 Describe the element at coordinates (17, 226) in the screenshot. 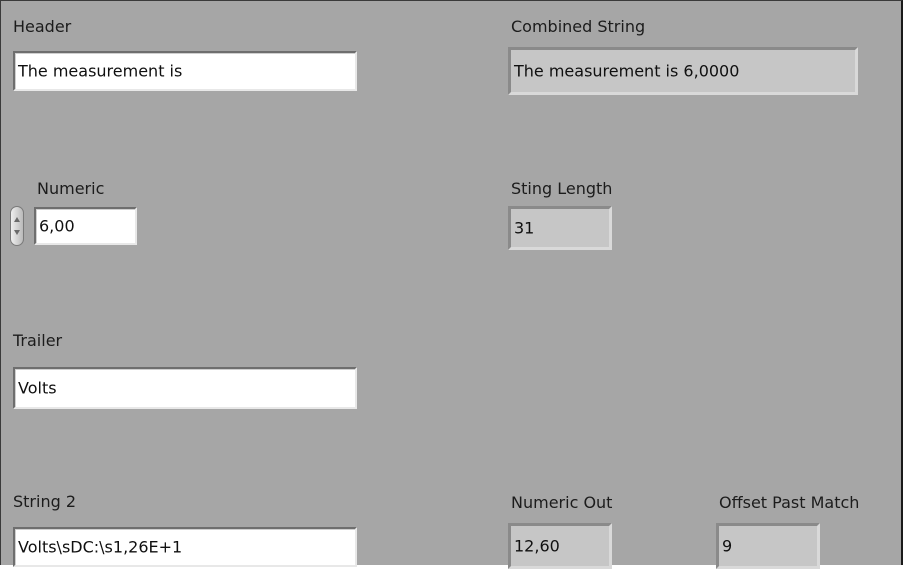

I see `increment-decrement-icon` at that location.